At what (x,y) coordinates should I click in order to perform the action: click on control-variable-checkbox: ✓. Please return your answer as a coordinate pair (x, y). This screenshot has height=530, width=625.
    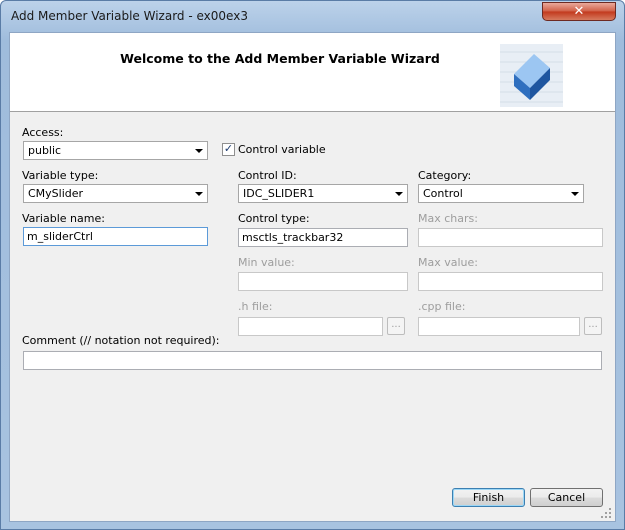
    Looking at the image, I should click on (228, 149).